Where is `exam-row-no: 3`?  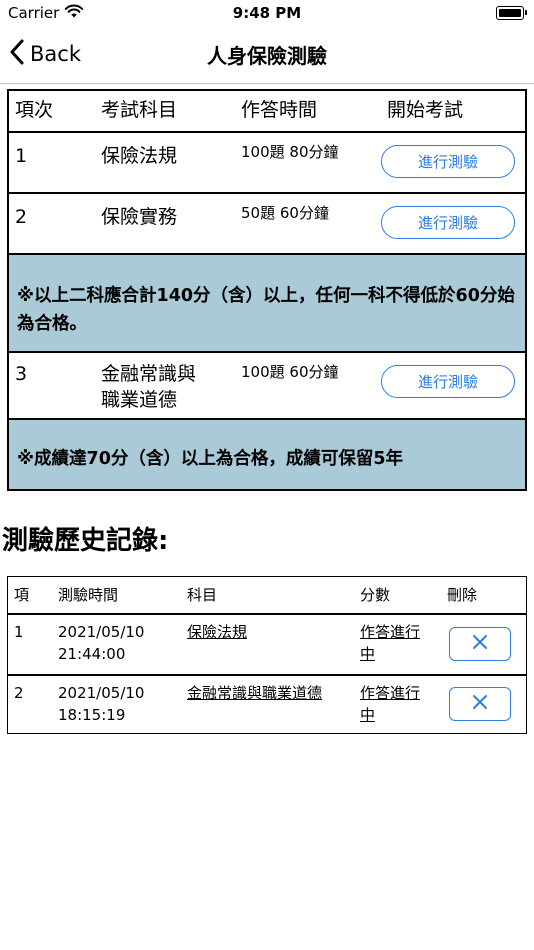
exam-row-no: 3 is located at coordinates (21, 374).